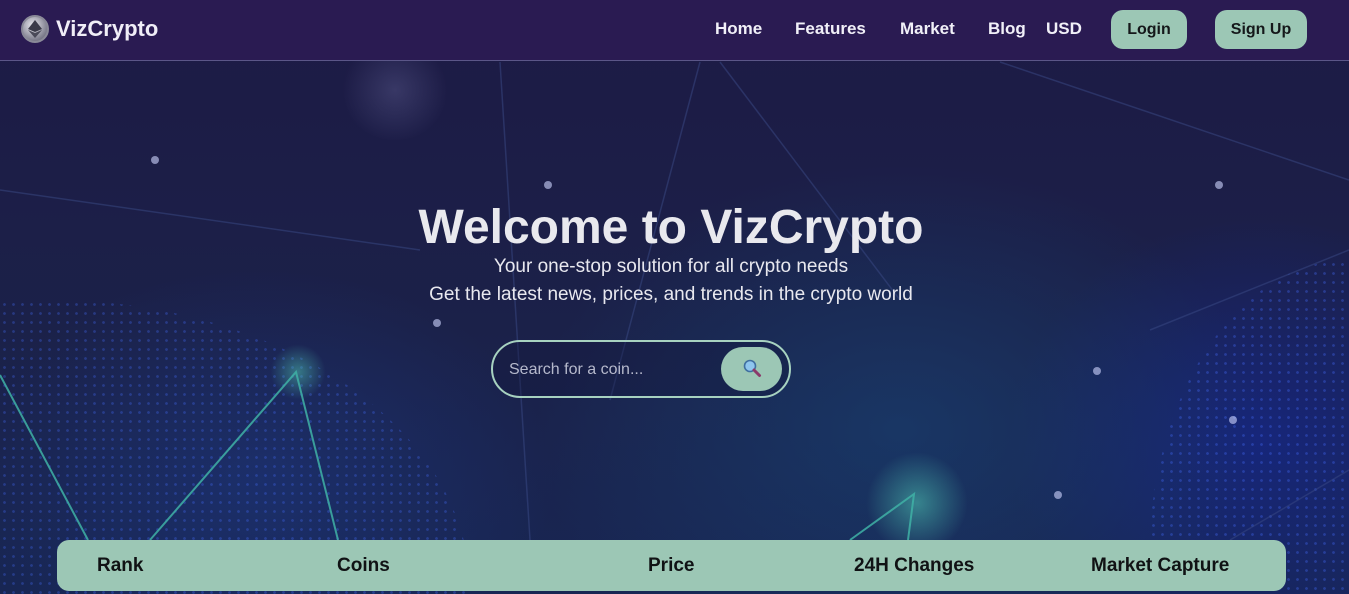 The width and height of the screenshot is (1349, 594). What do you see at coordinates (1261, 29) in the screenshot?
I see `signup-button: Sign Up` at bounding box center [1261, 29].